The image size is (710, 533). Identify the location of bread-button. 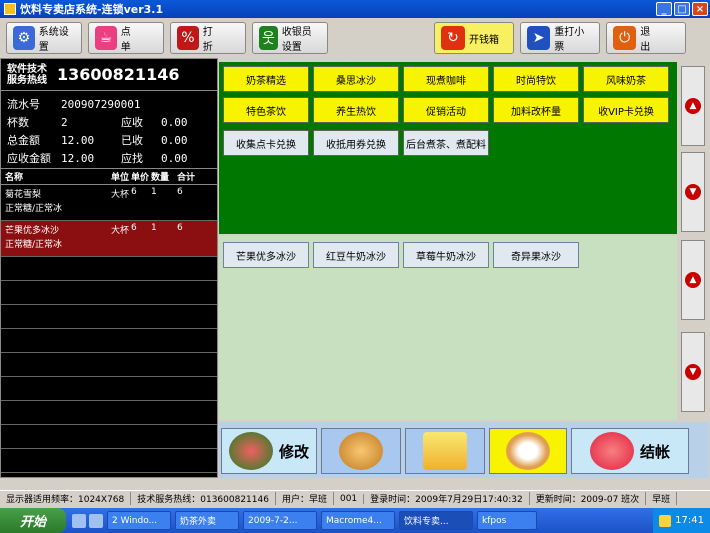
(361, 451).